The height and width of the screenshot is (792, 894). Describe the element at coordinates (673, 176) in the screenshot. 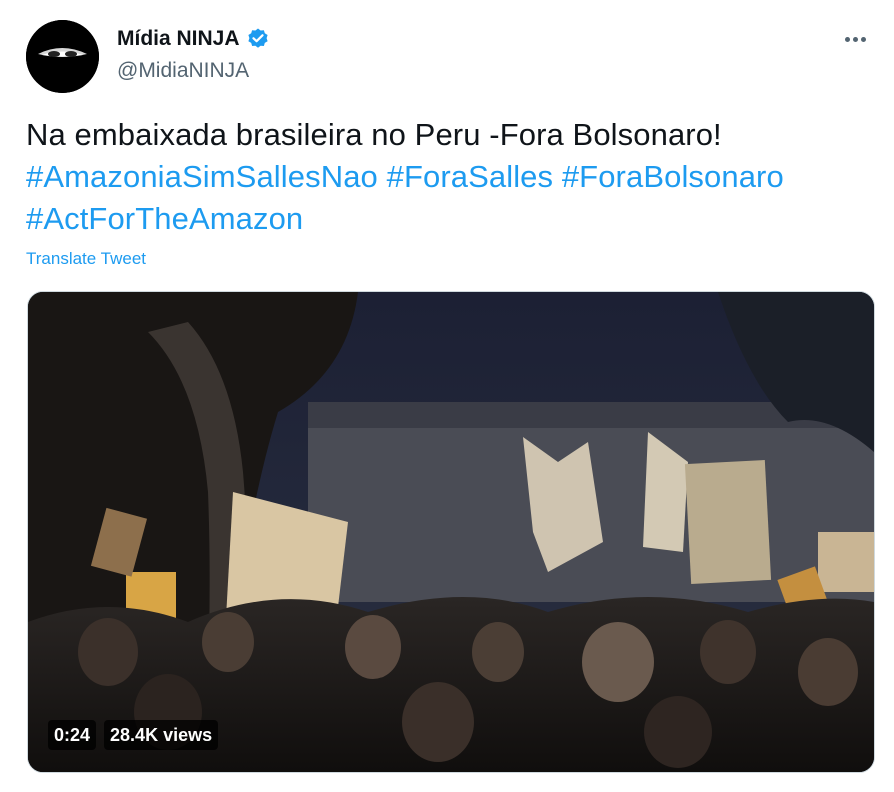

I see `hashtag-link: #ForaBolsonaro` at that location.